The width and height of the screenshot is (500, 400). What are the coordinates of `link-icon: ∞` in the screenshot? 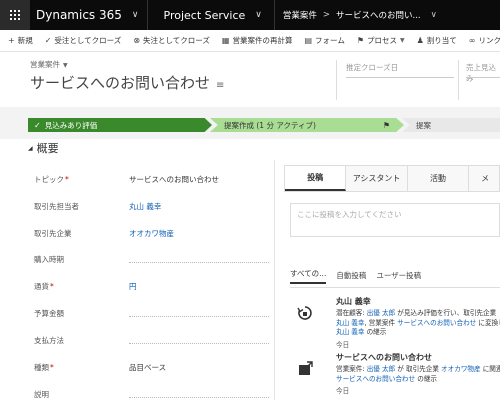 It's located at (472, 40).